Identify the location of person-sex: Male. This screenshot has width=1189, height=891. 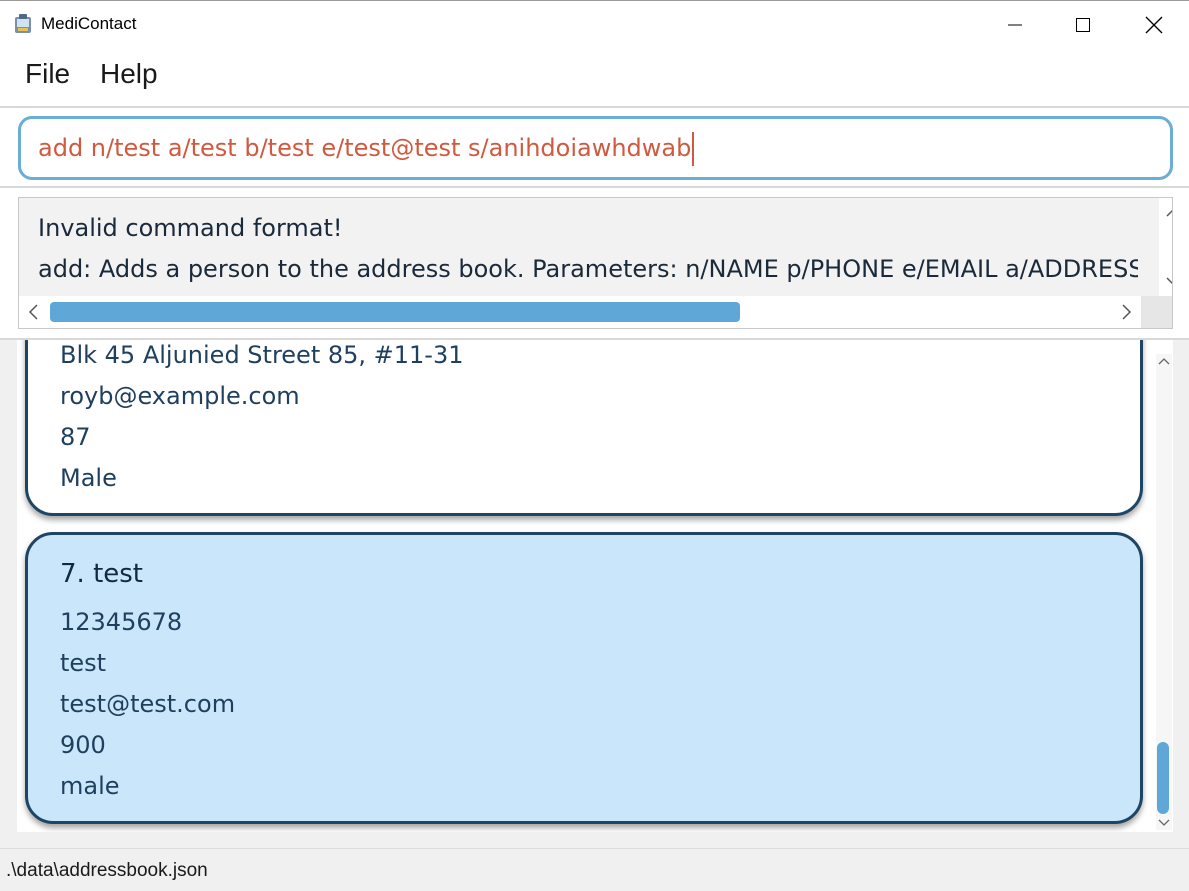
(88, 478).